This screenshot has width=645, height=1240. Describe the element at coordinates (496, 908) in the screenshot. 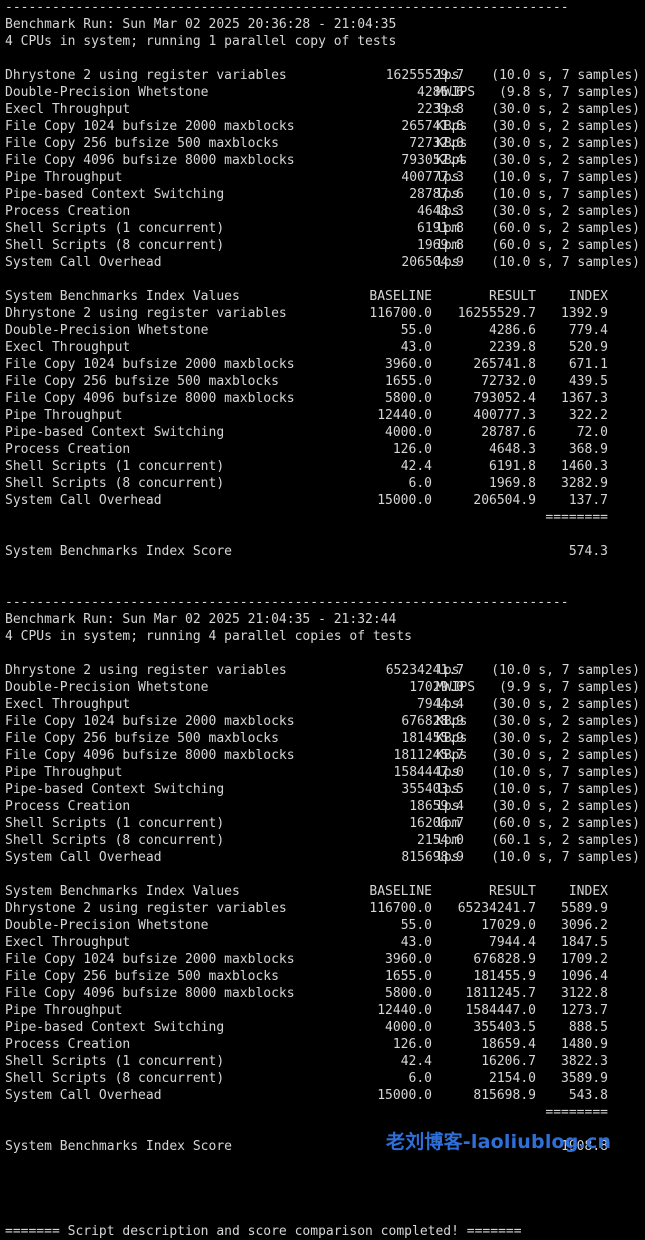

I see `result-value: 65234241.7` at that location.